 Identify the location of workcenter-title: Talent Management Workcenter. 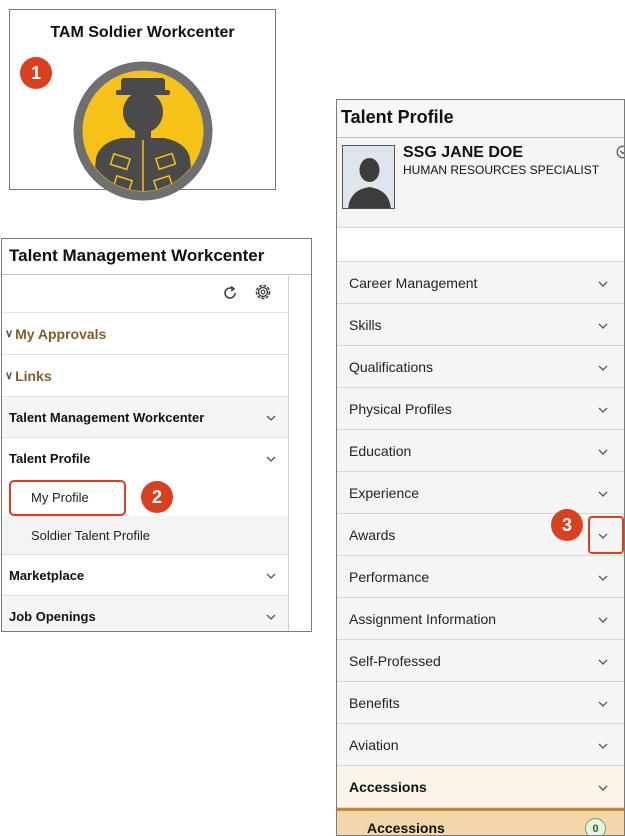
(156, 257).